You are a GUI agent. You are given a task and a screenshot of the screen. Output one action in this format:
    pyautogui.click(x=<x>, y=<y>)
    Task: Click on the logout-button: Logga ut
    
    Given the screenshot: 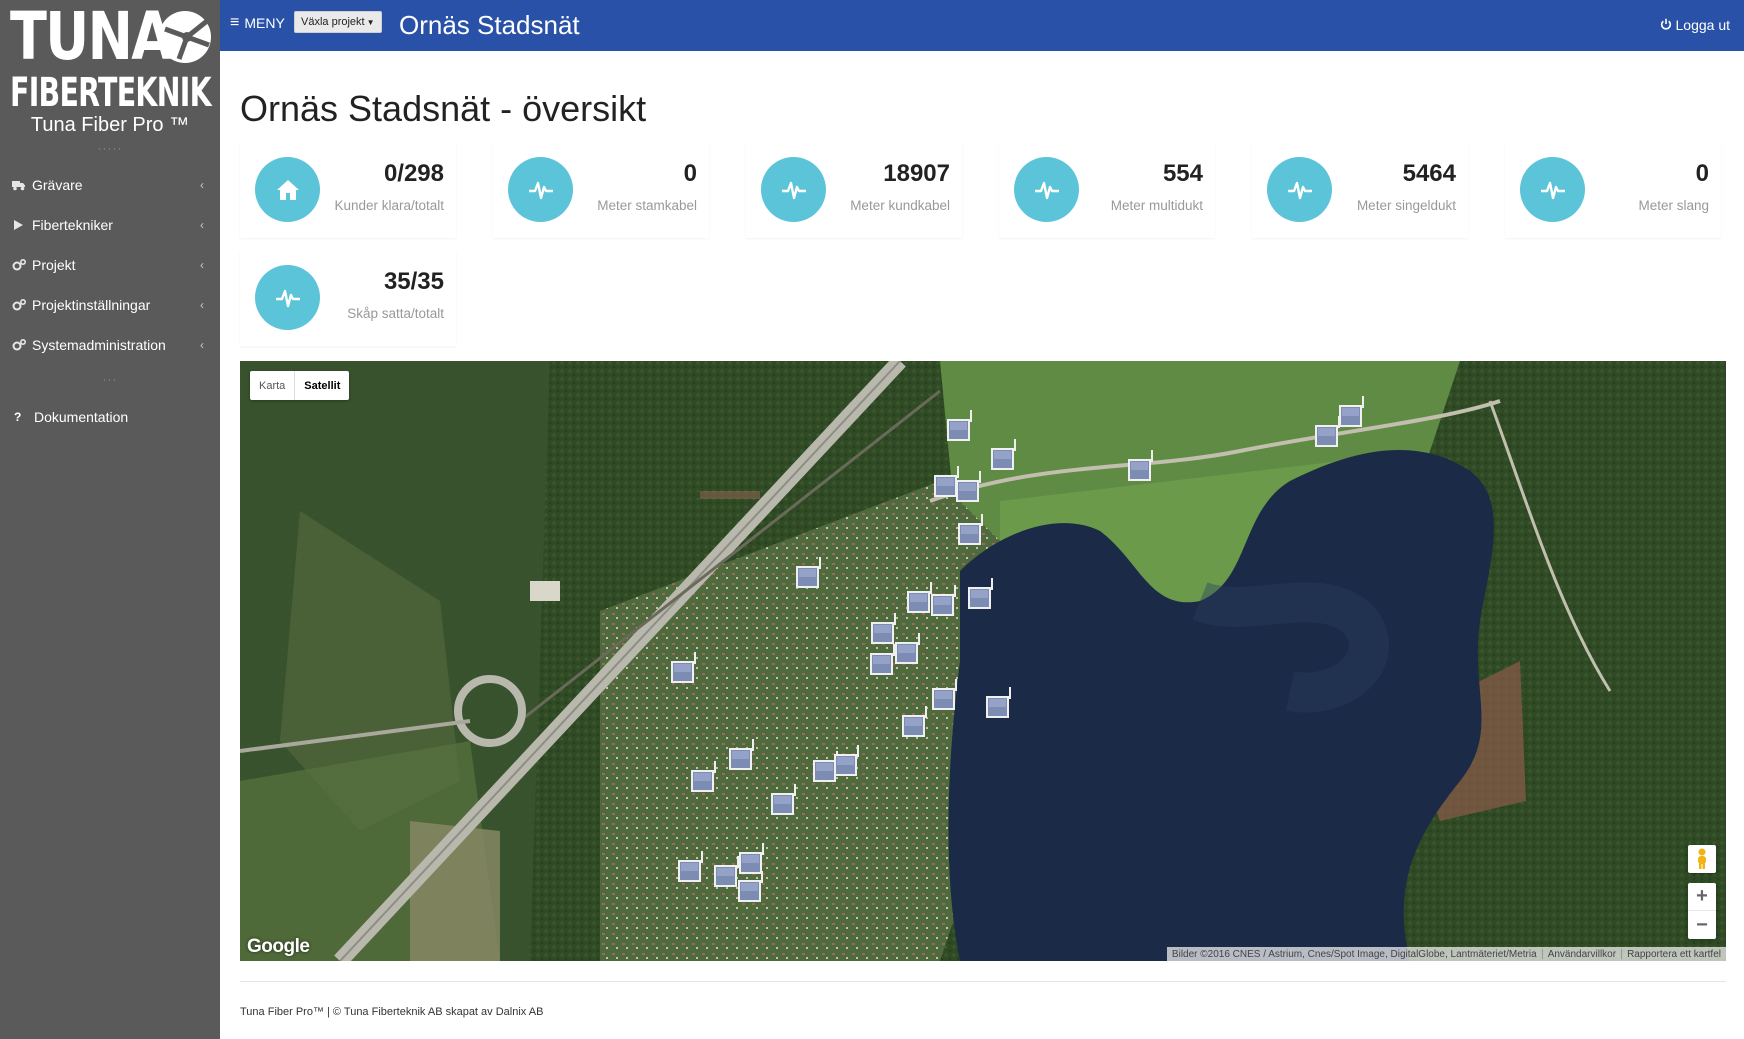 What is the action you would take?
    pyautogui.click(x=1695, y=25)
    